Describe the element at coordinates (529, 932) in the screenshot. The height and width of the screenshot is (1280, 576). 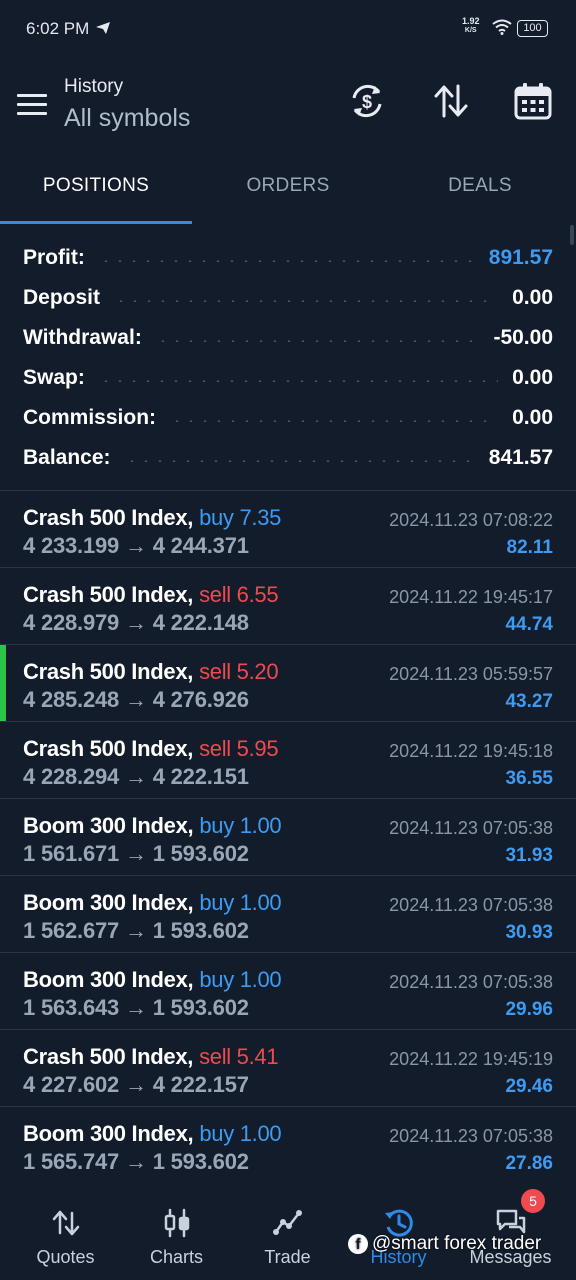
I see `position-profit: 30.93` at that location.